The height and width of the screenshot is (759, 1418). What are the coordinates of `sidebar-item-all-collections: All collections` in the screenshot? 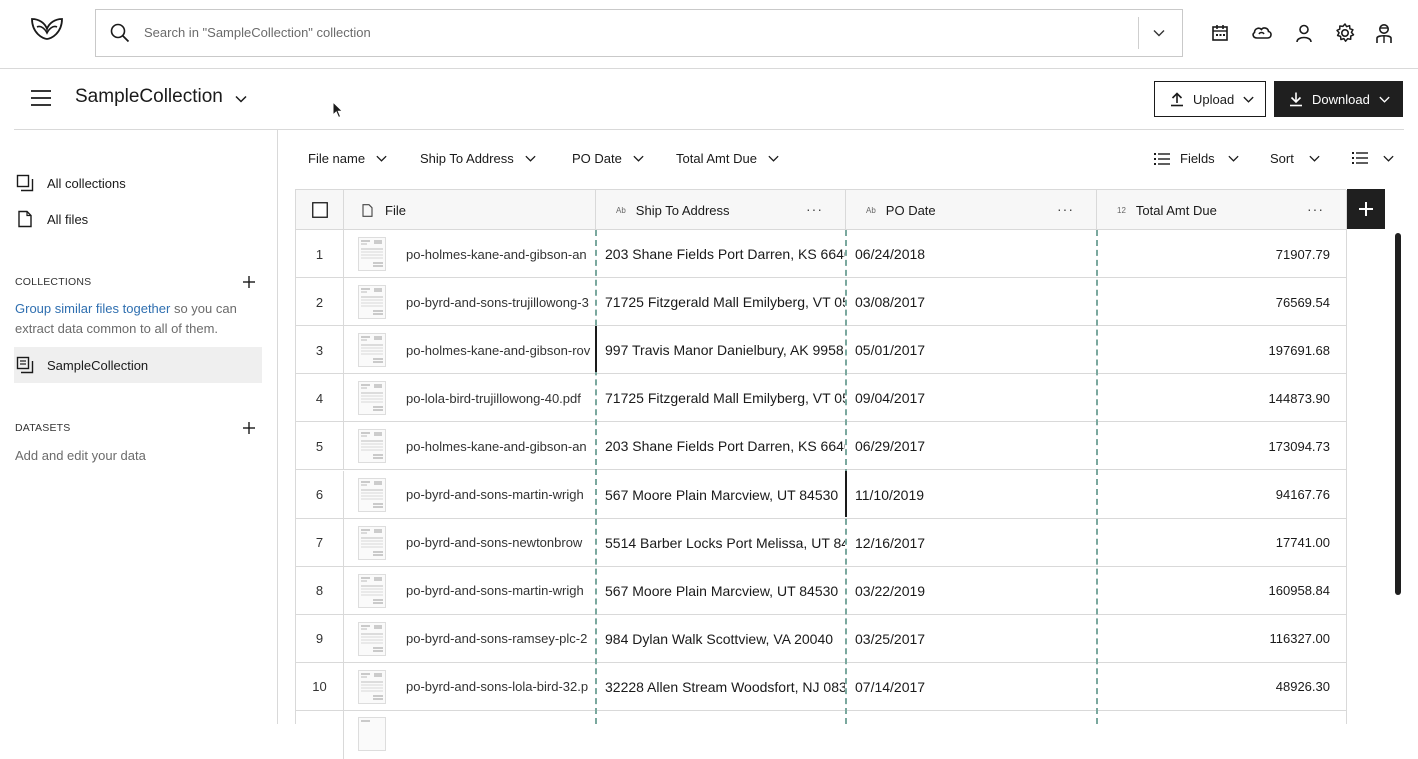 It's located at (70, 183).